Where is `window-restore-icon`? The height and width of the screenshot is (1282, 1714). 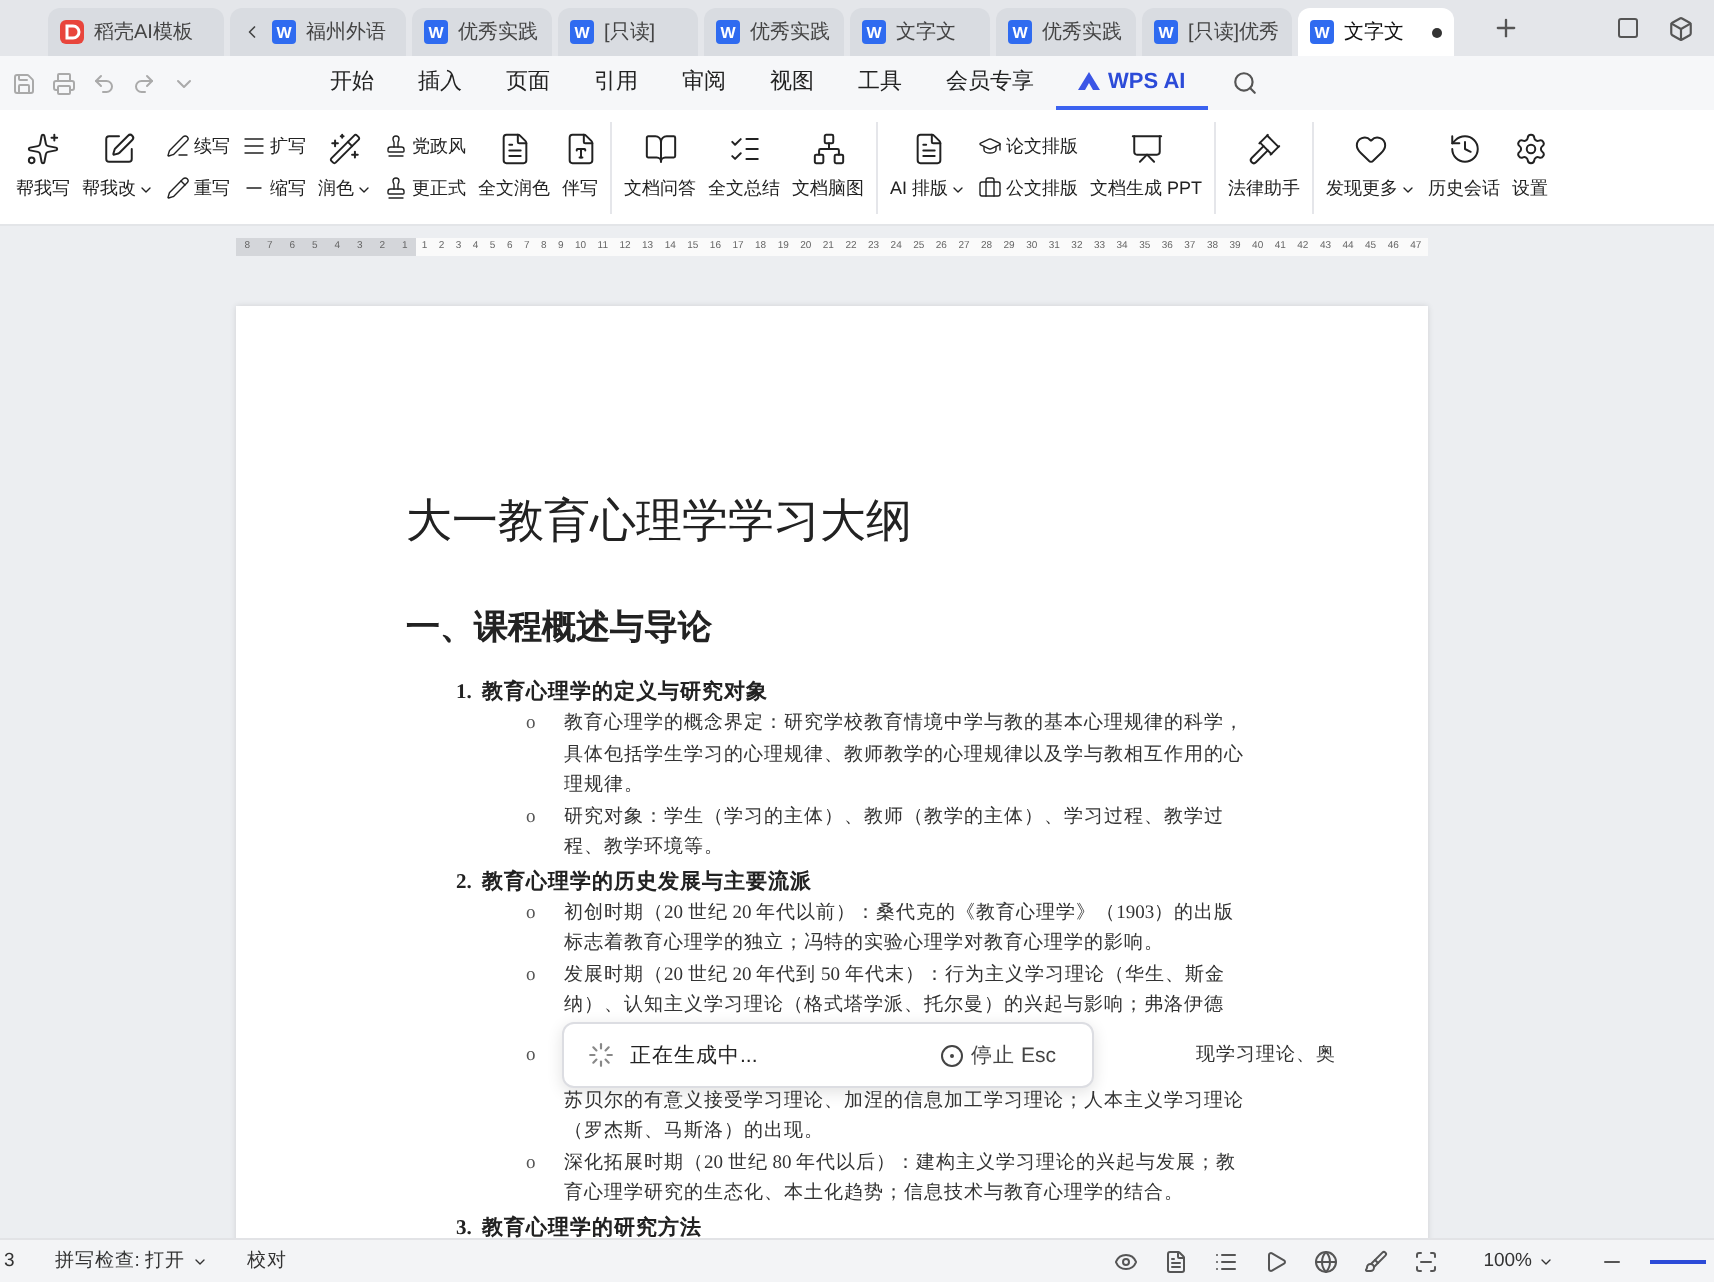
window-restore-icon is located at coordinates (1628, 28).